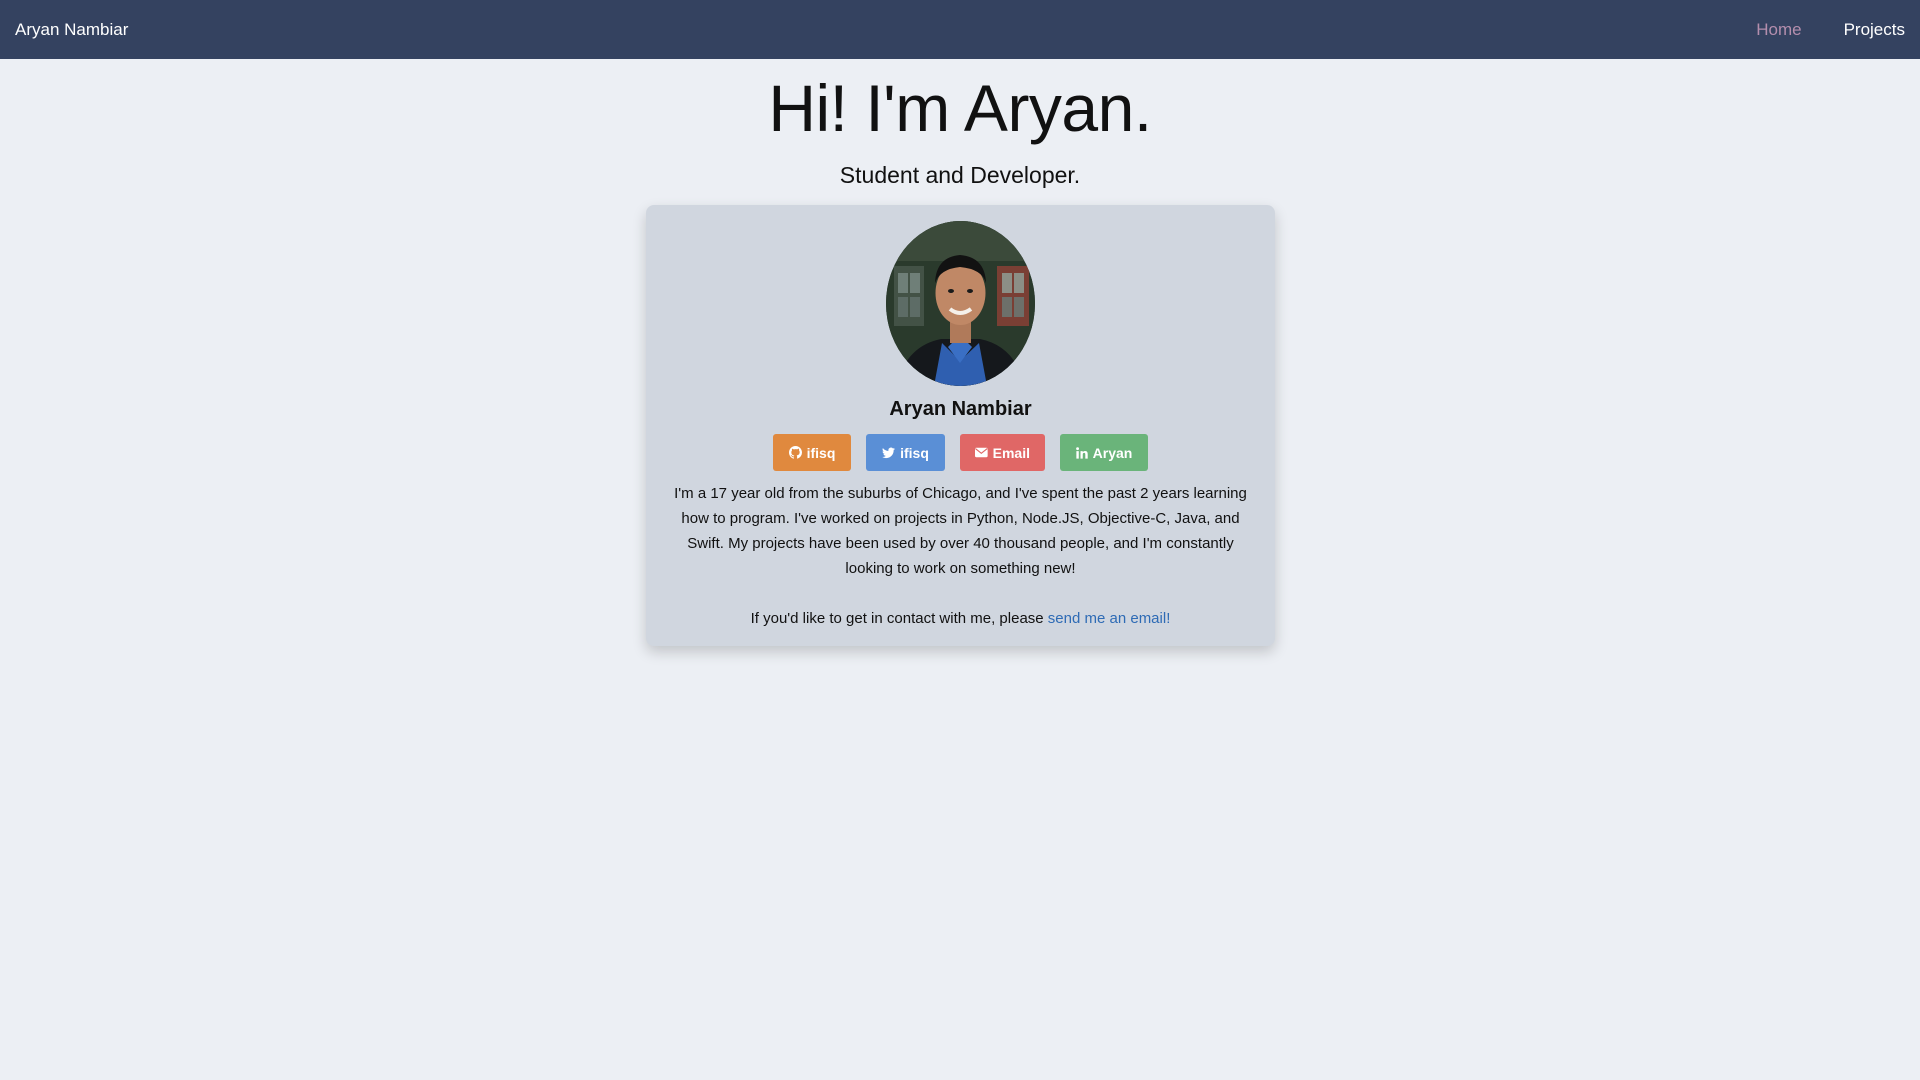  I want to click on send-email-link: send me an email!, so click(1109, 618).